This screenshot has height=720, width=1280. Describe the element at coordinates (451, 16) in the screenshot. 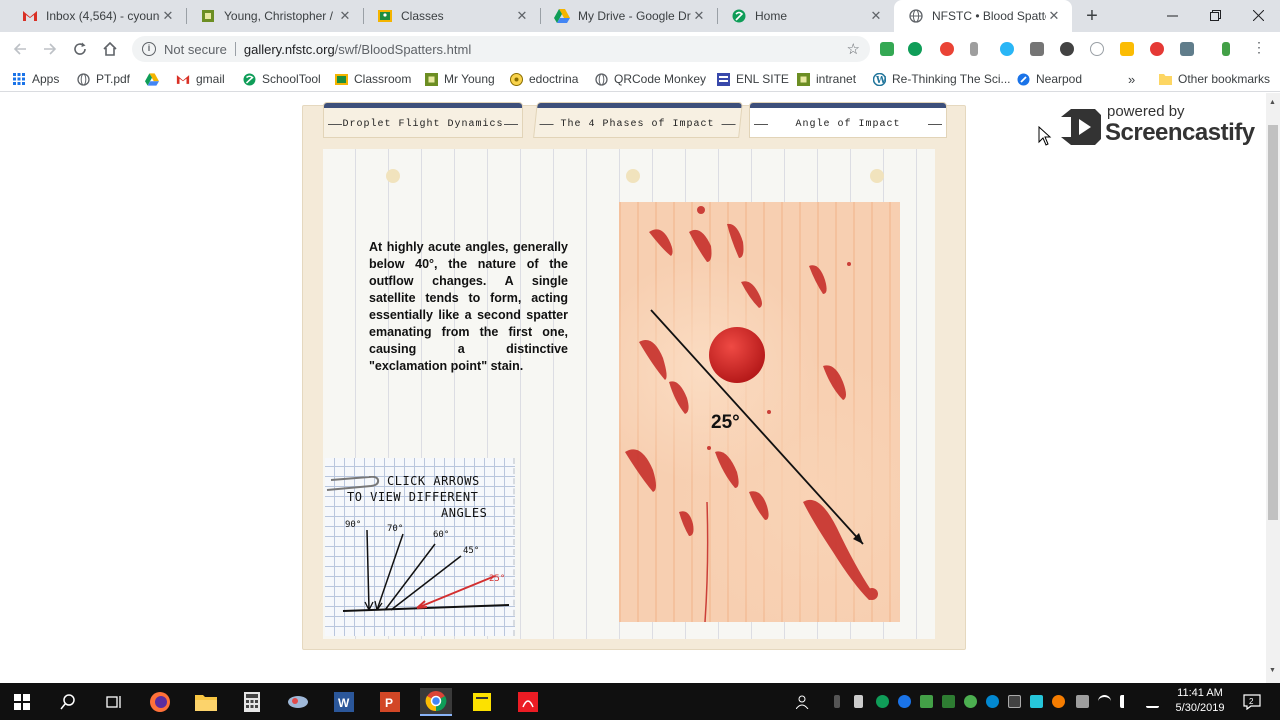

I see `tab-classes: Classes ✕` at that location.